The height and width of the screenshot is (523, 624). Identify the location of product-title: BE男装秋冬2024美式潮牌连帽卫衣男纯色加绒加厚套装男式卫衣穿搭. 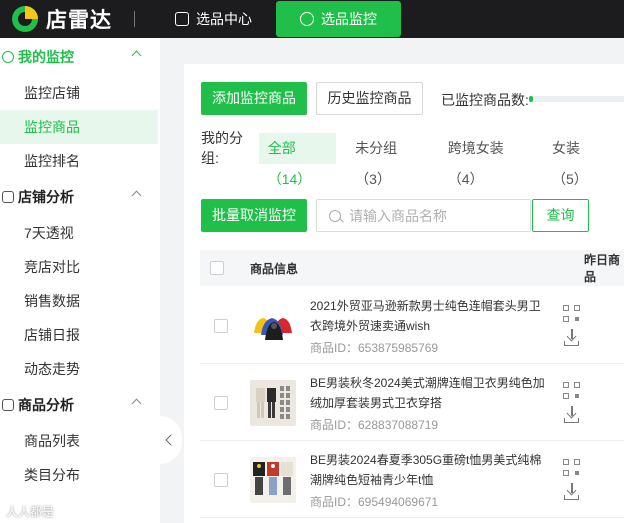
(430, 393).